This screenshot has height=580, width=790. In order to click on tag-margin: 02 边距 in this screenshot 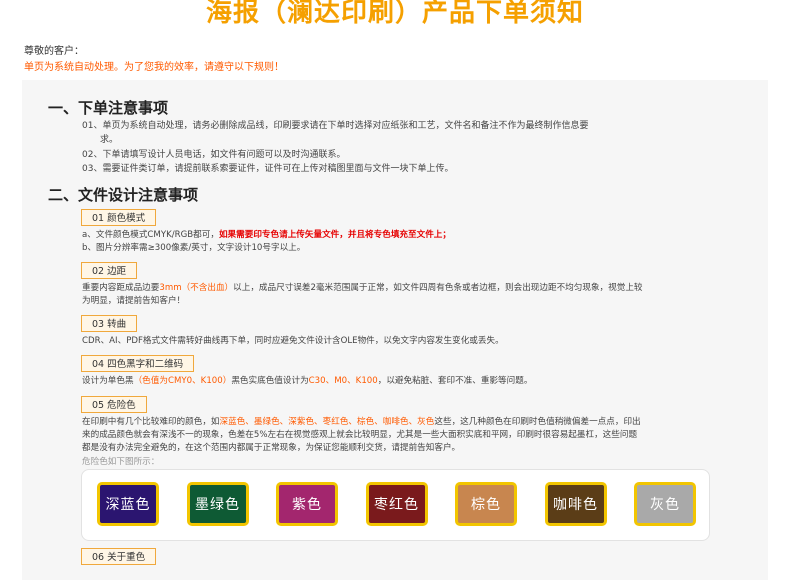, I will do `click(109, 270)`.